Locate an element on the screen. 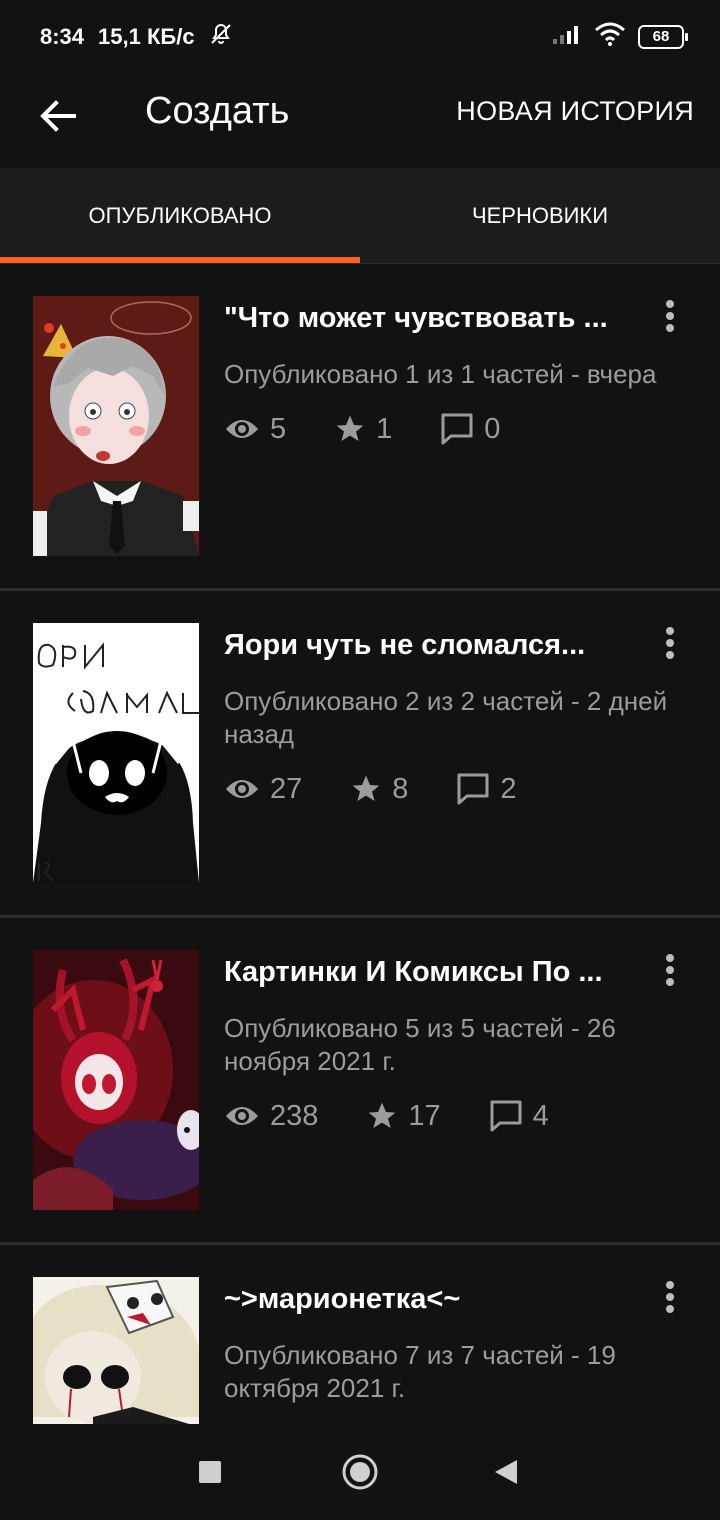 Image resolution: width=720 pixels, height=1520 pixels. square-icon is located at coordinates (210, 1472).